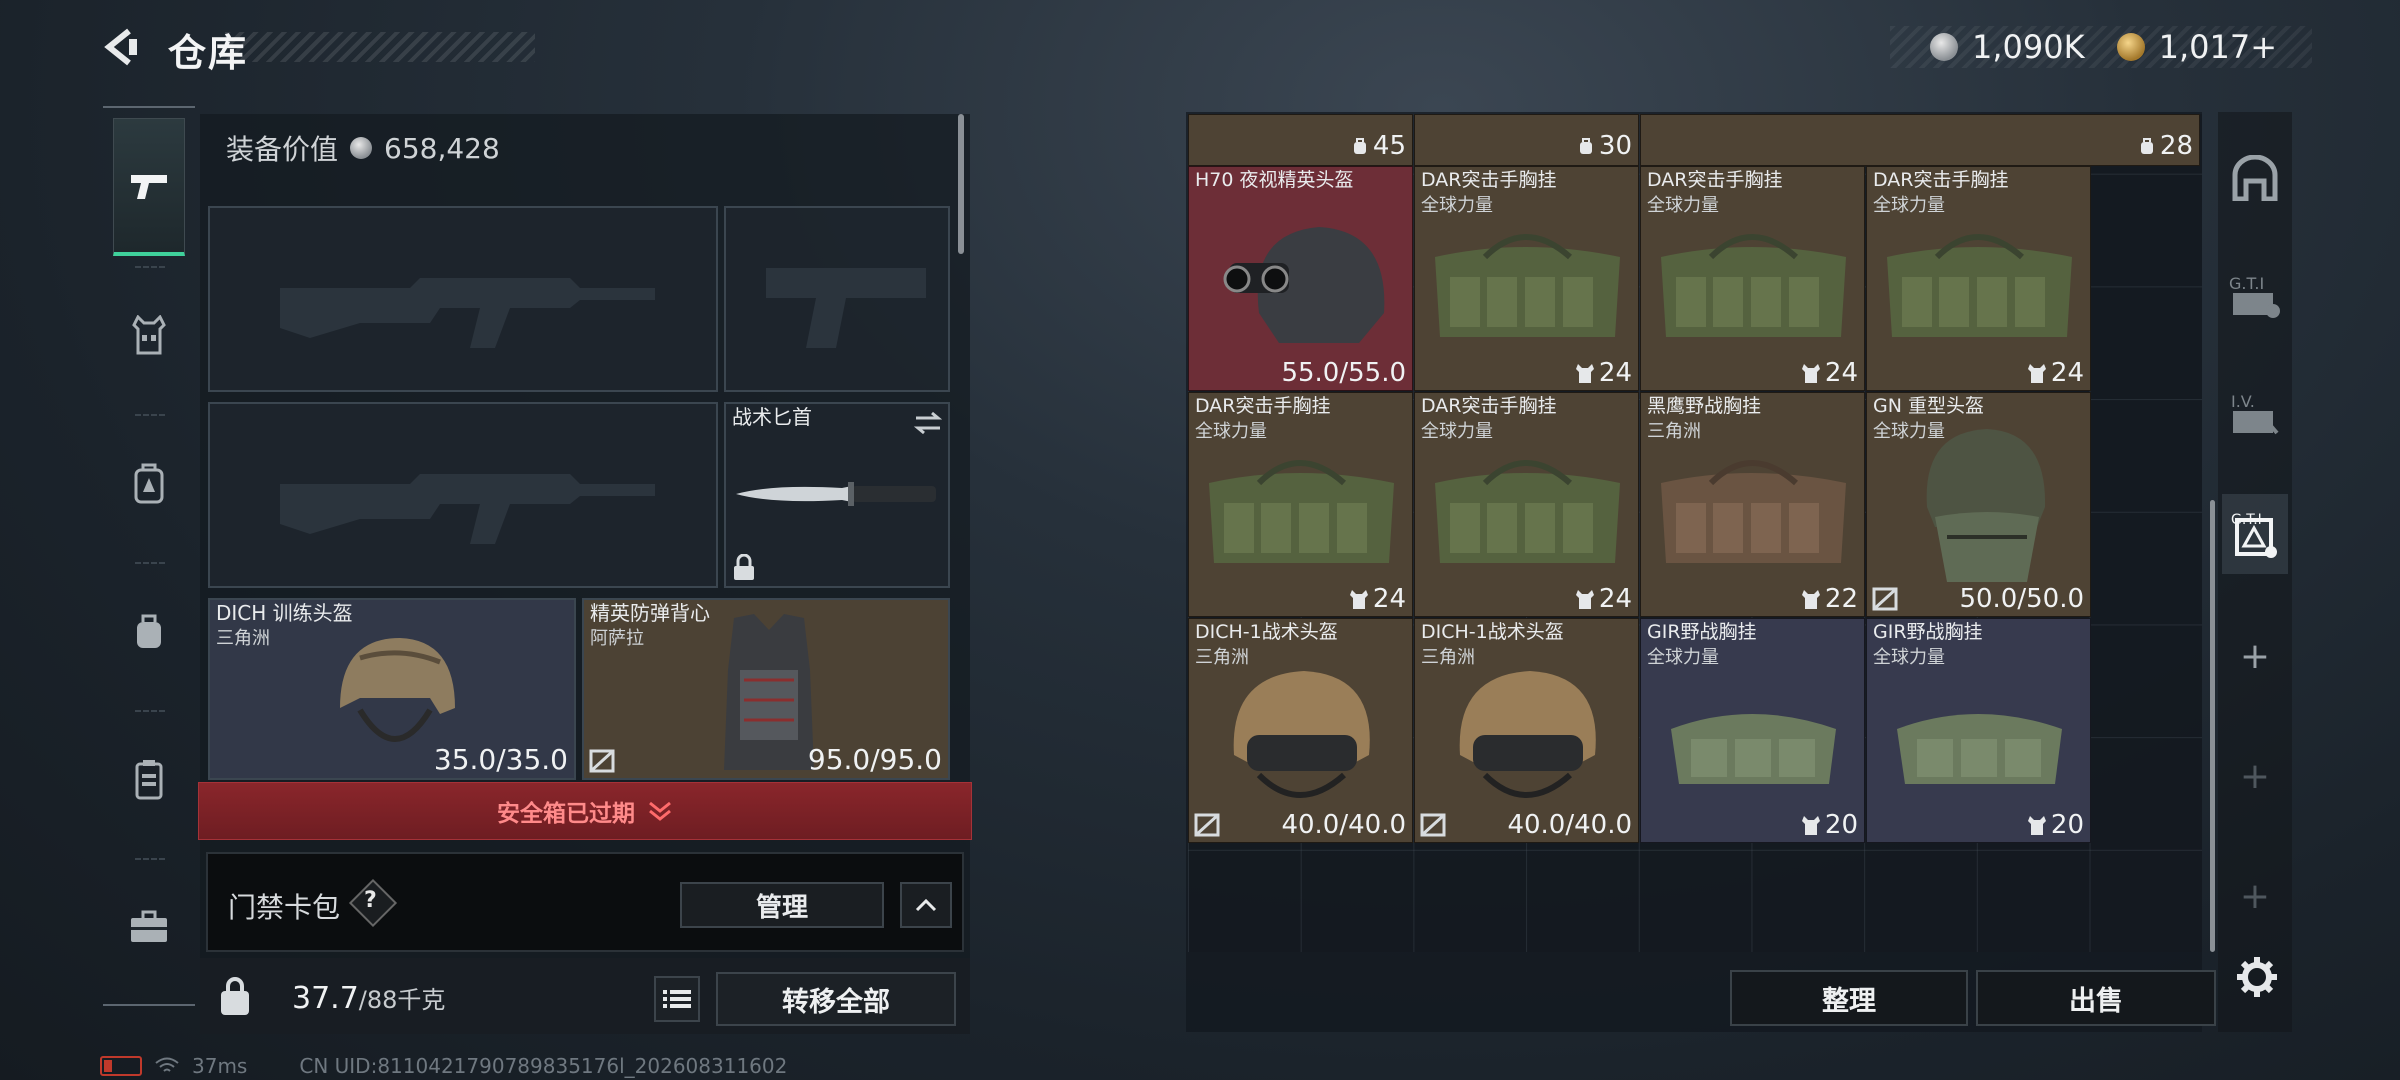 This screenshot has height=1080, width=2400. What do you see at coordinates (782, 905) in the screenshot?
I see `manage-button: 管理` at bounding box center [782, 905].